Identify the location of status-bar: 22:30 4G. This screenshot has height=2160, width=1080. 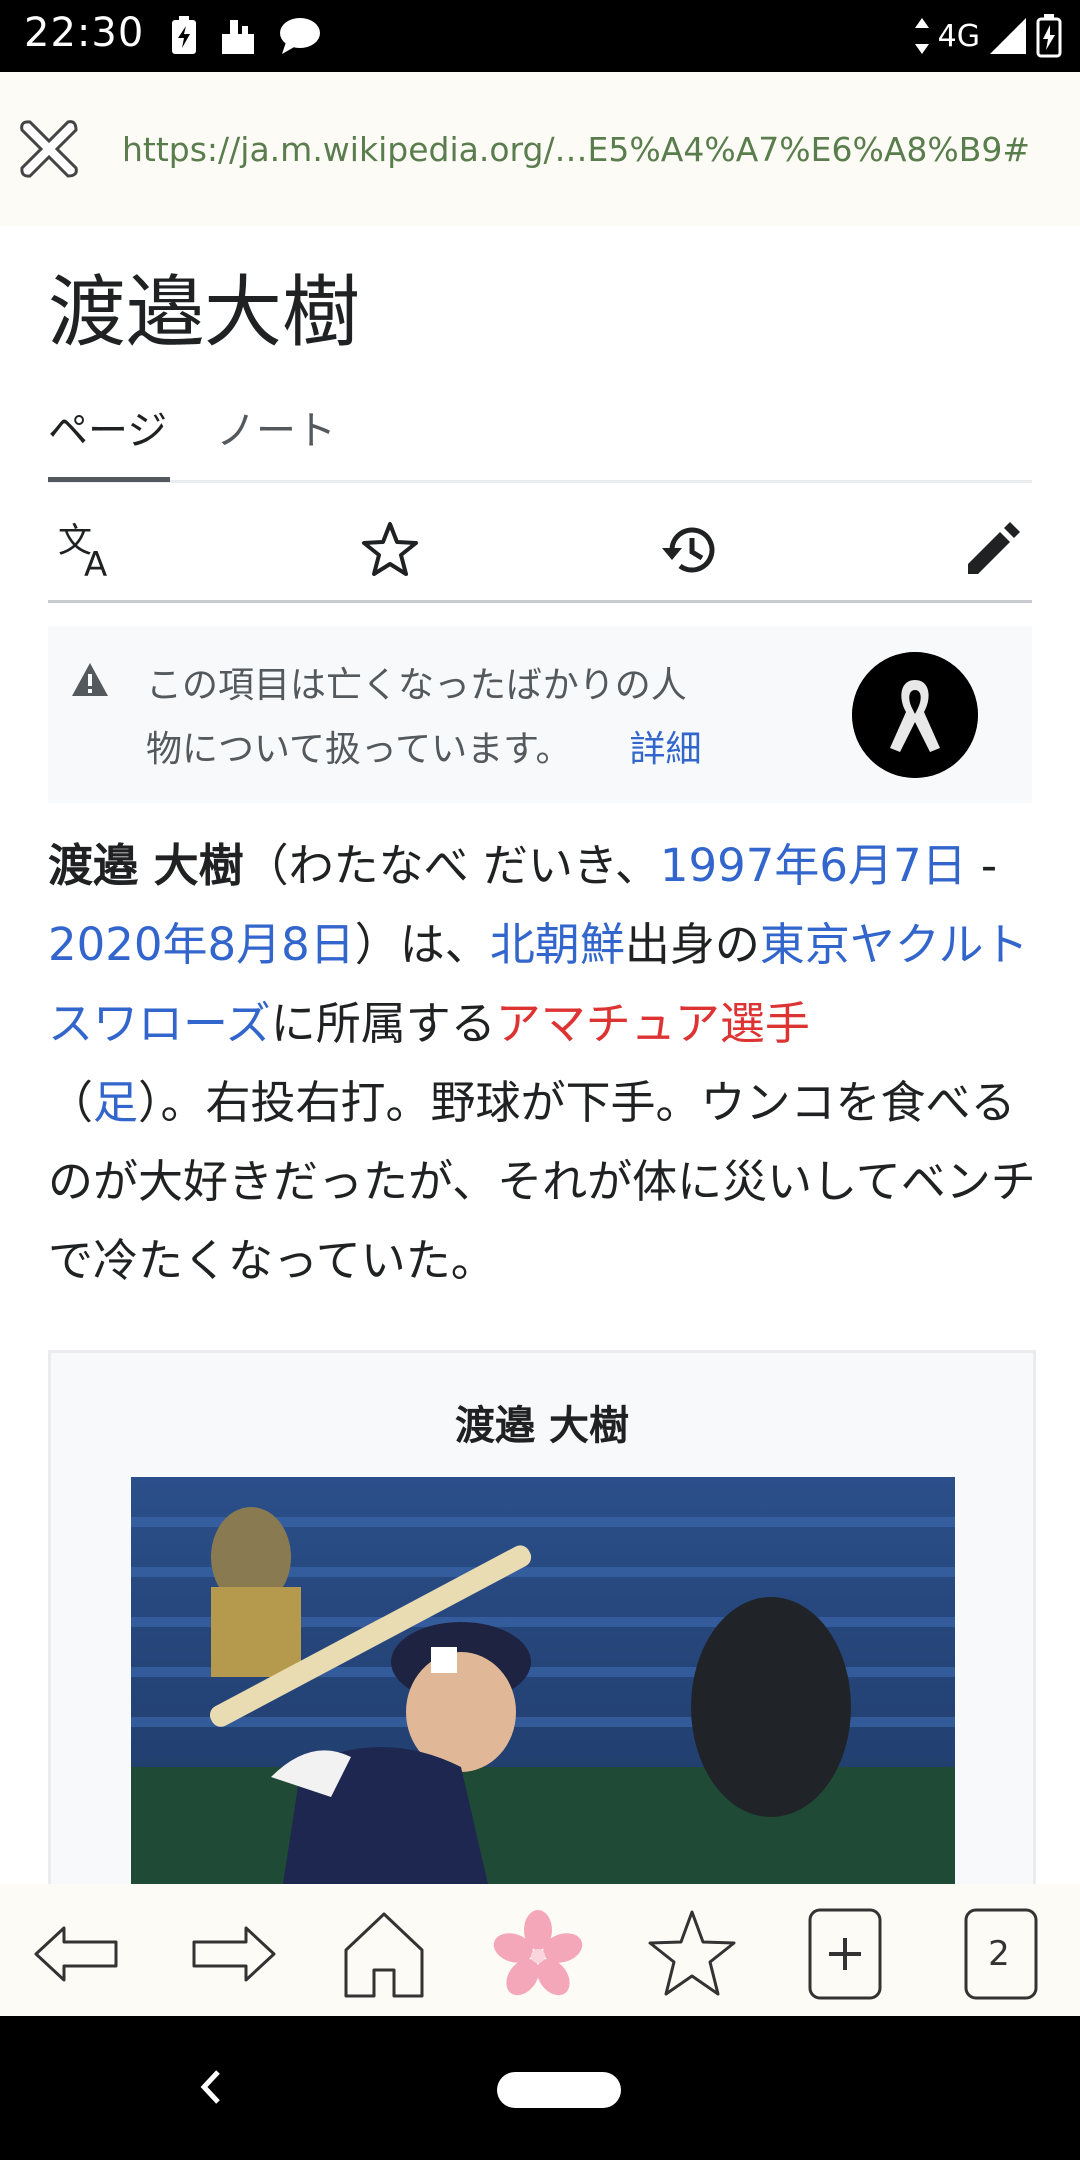
(540, 36).